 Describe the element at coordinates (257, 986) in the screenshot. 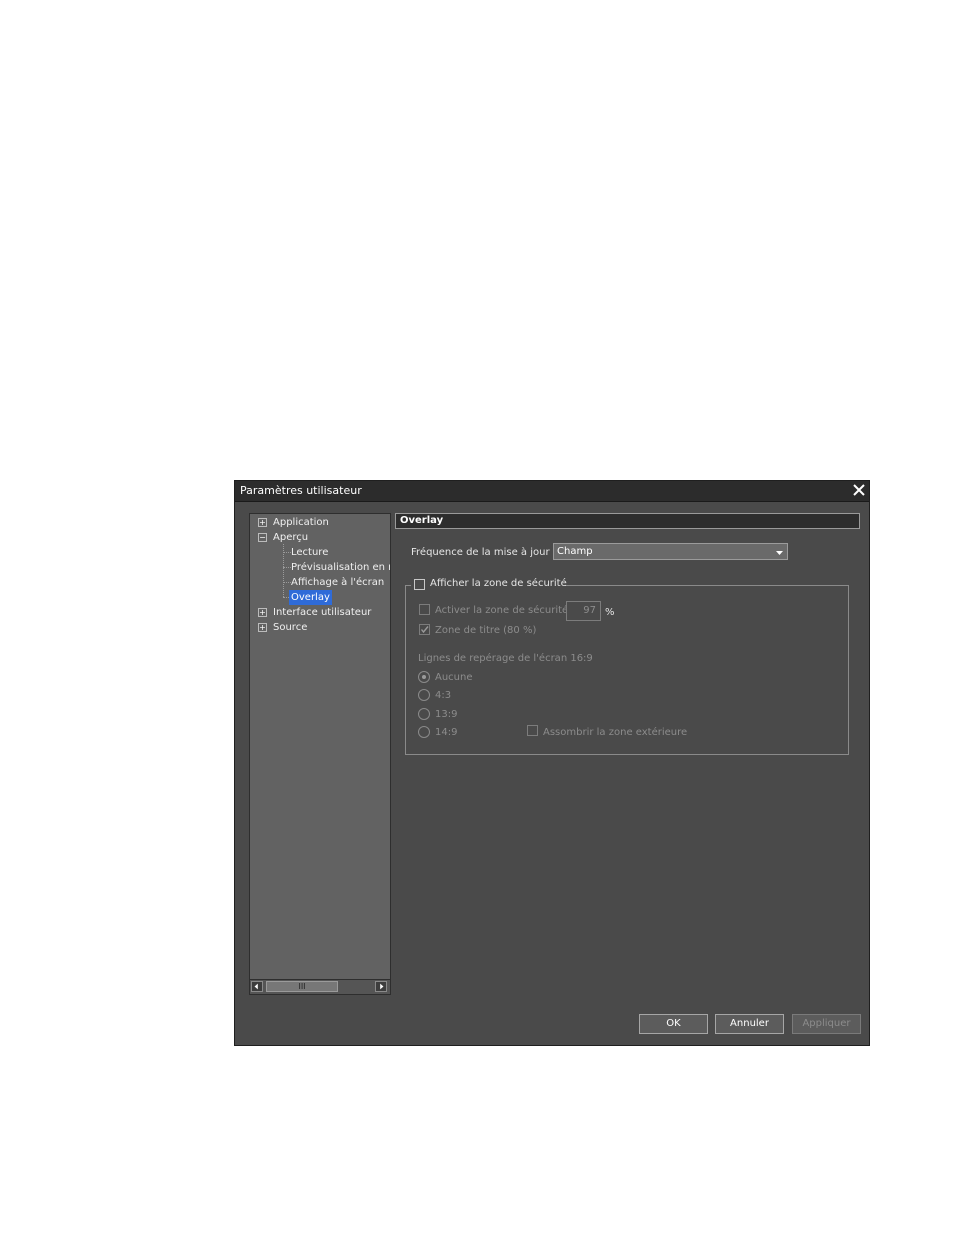

I see `scroll-left-icon` at that location.